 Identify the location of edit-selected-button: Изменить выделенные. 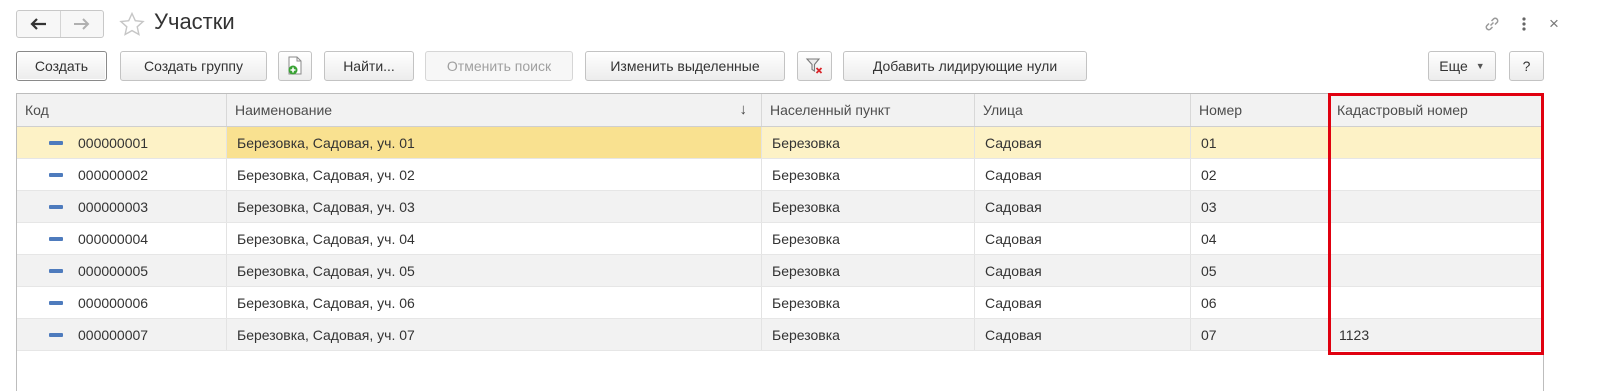
(685, 66).